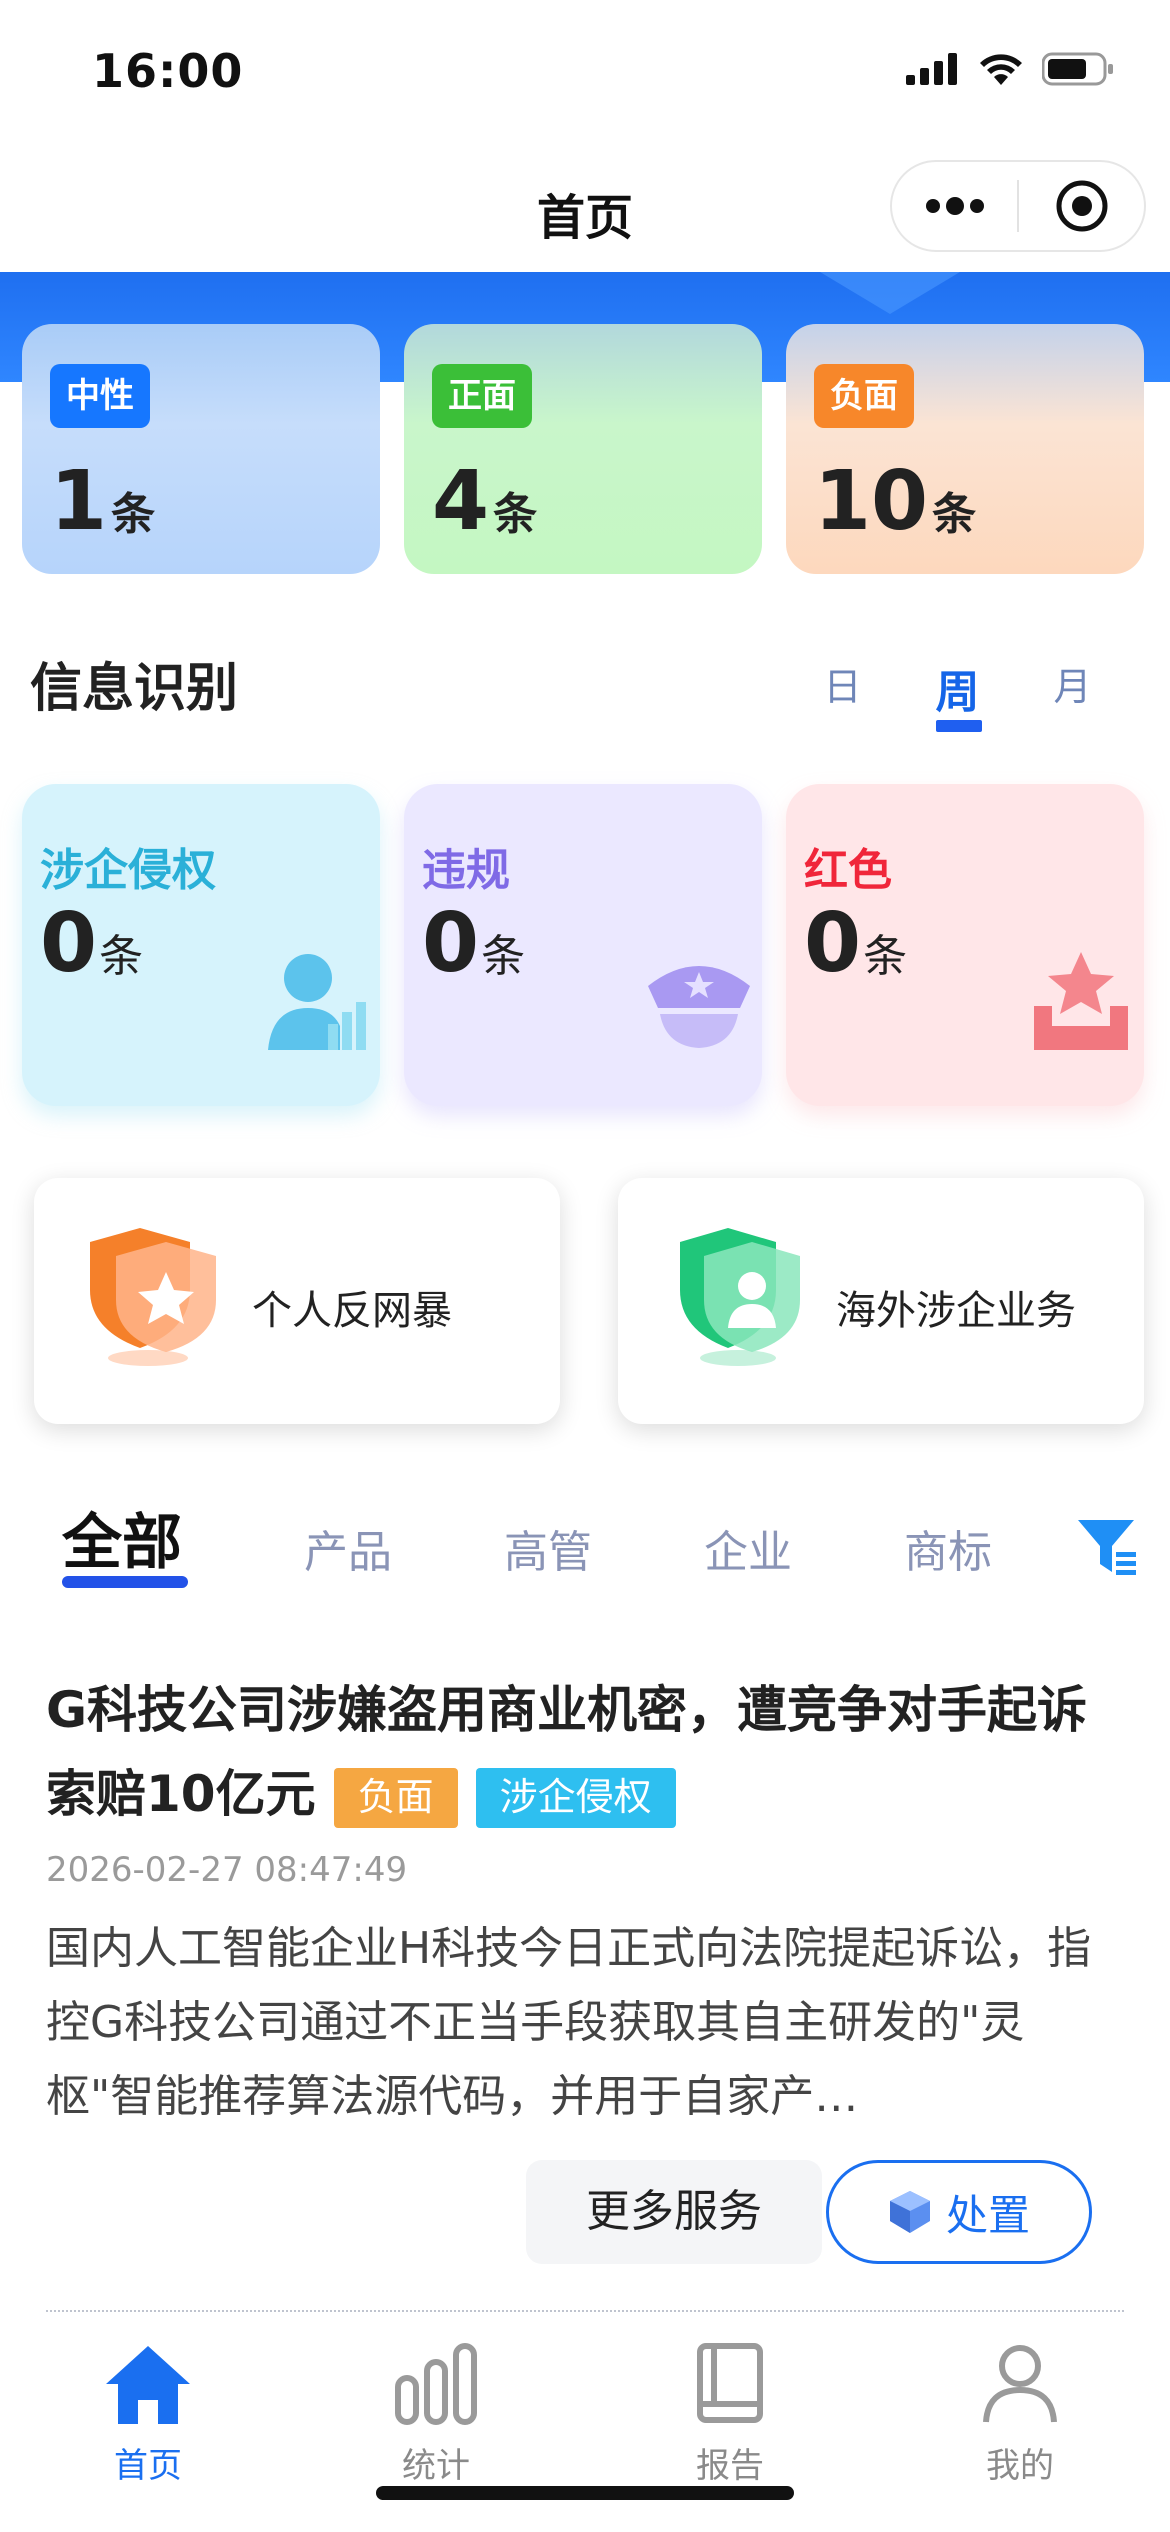 This screenshot has height=2532, width=1170. I want to click on tabbar-item-home: 首页, so click(148, 2414).